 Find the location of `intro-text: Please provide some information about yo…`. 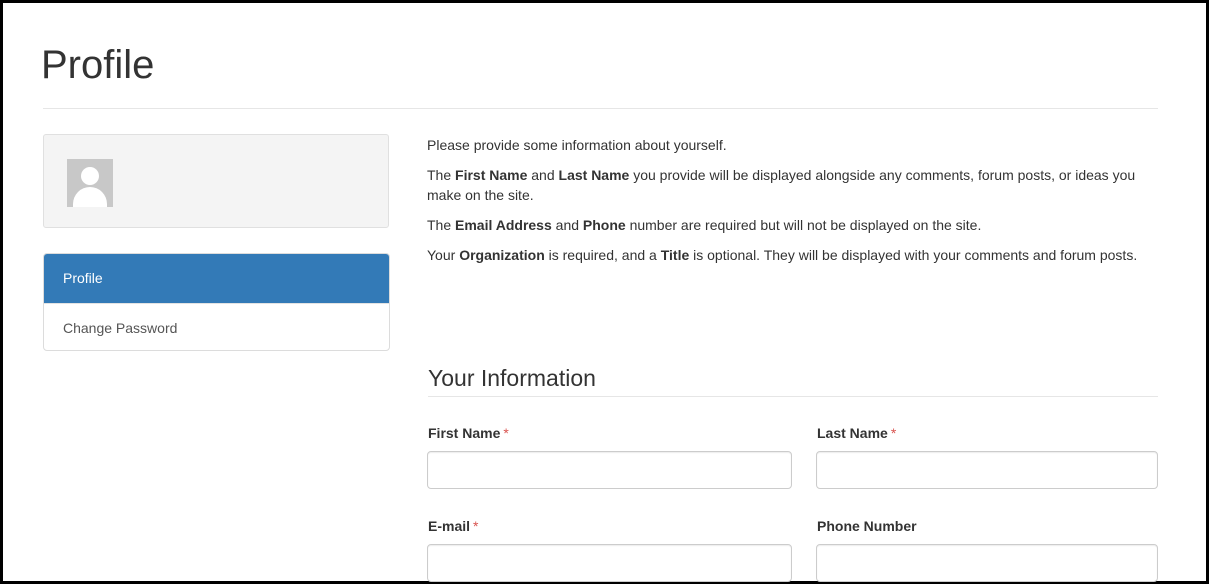

intro-text: Please provide some information about yo… is located at coordinates (794, 205).